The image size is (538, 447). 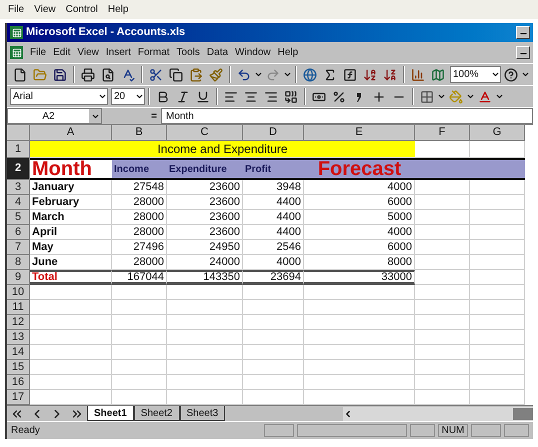 What do you see at coordinates (18, 337) in the screenshot?
I see `row-header: 13` at bounding box center [18, 337].